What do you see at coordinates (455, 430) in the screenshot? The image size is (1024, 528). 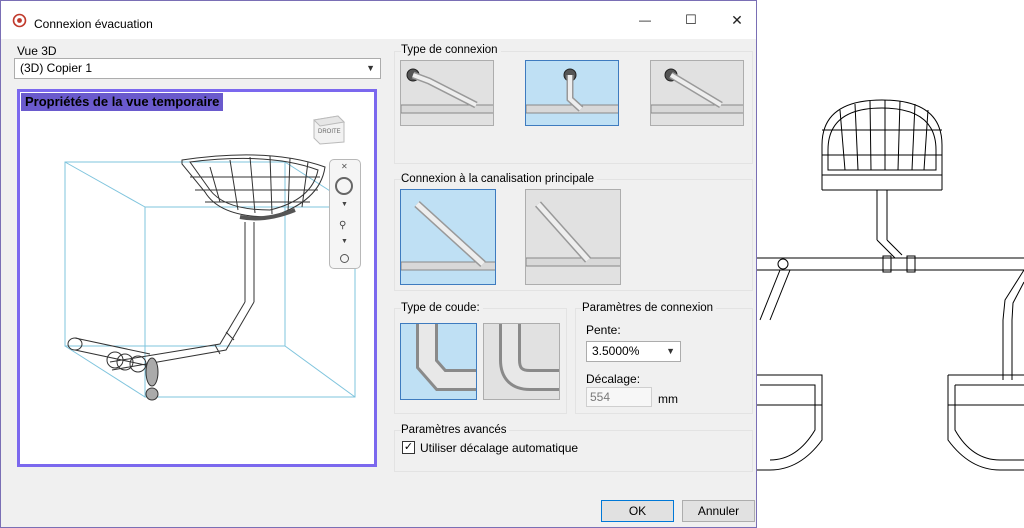 I see `parametres-avances-label: Paramètres avancés` at bounding box center [455, 430].